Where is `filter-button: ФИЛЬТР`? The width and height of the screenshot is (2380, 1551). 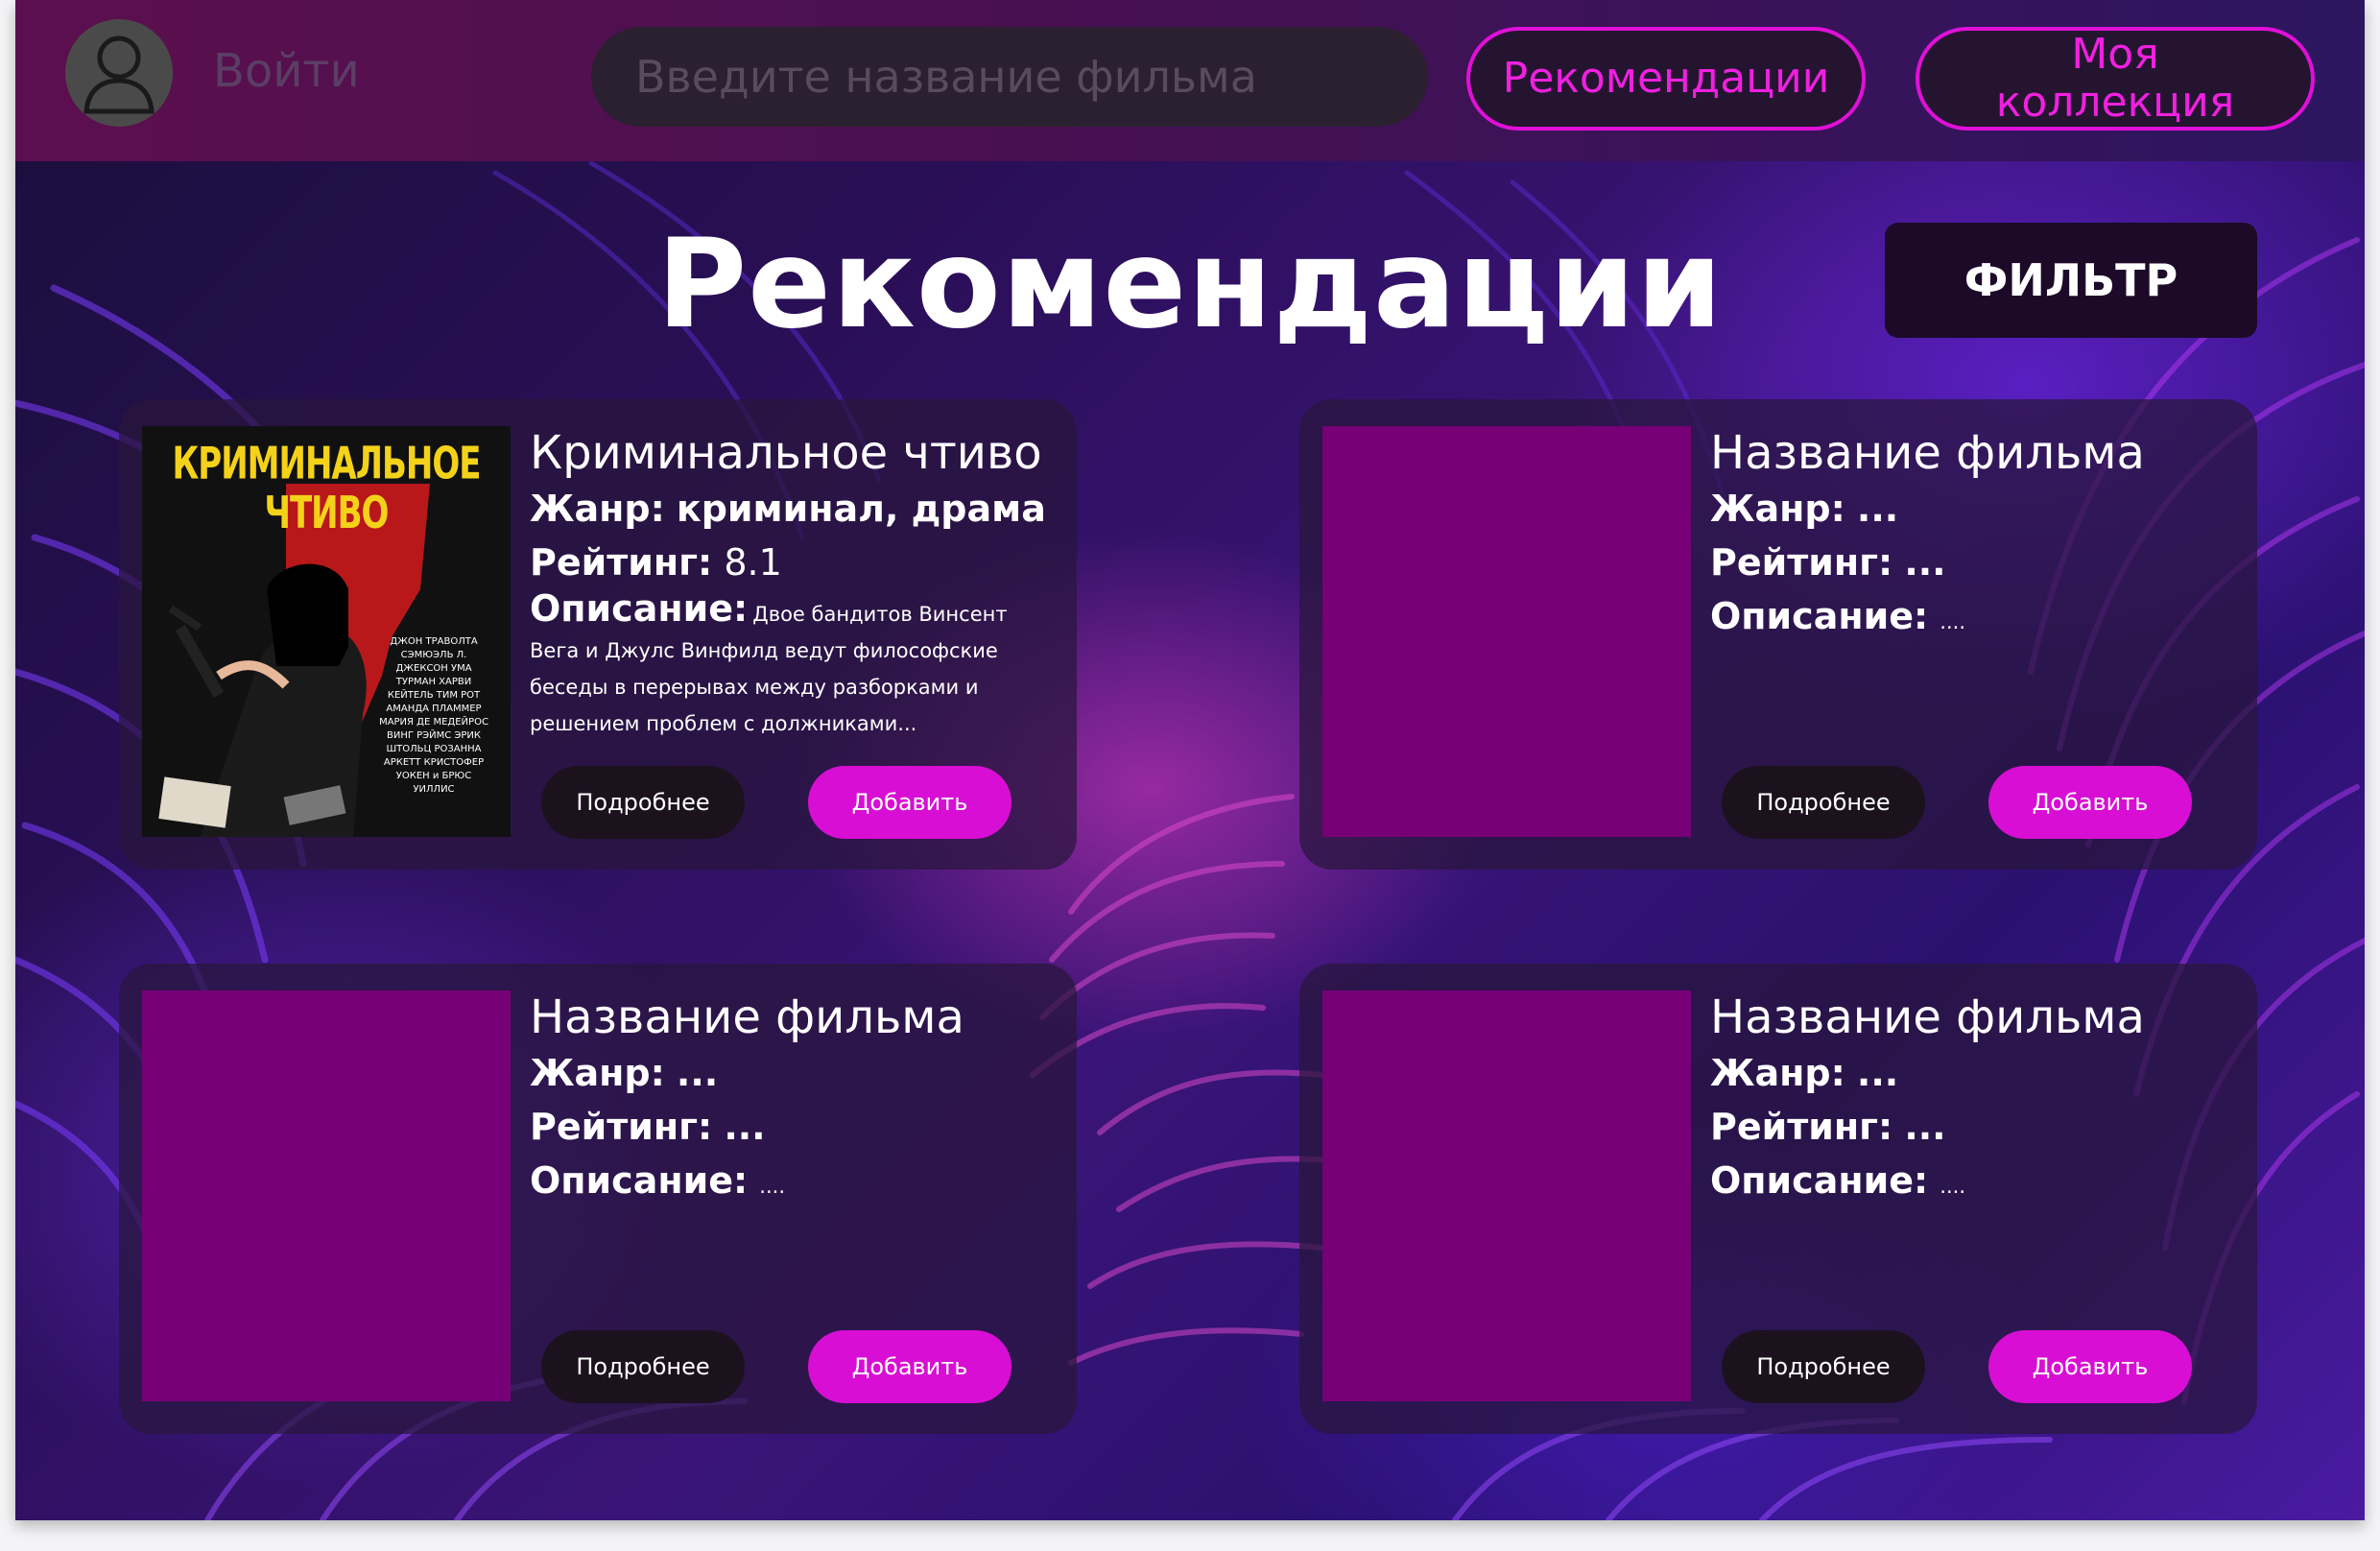 filter-button: ФИЛЬТР is located at coordinates (2071, 280).